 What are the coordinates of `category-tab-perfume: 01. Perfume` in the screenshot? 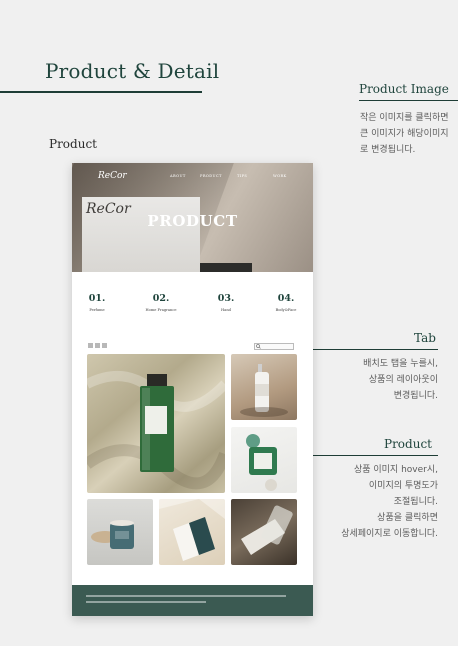 It's located at (97, 302).